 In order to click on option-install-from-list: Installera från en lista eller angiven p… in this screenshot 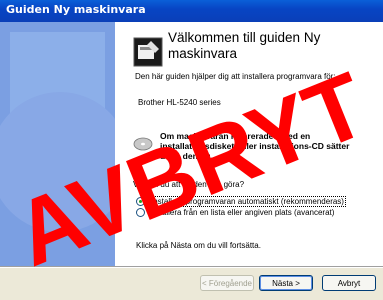, I will do `click(235, 212)`.